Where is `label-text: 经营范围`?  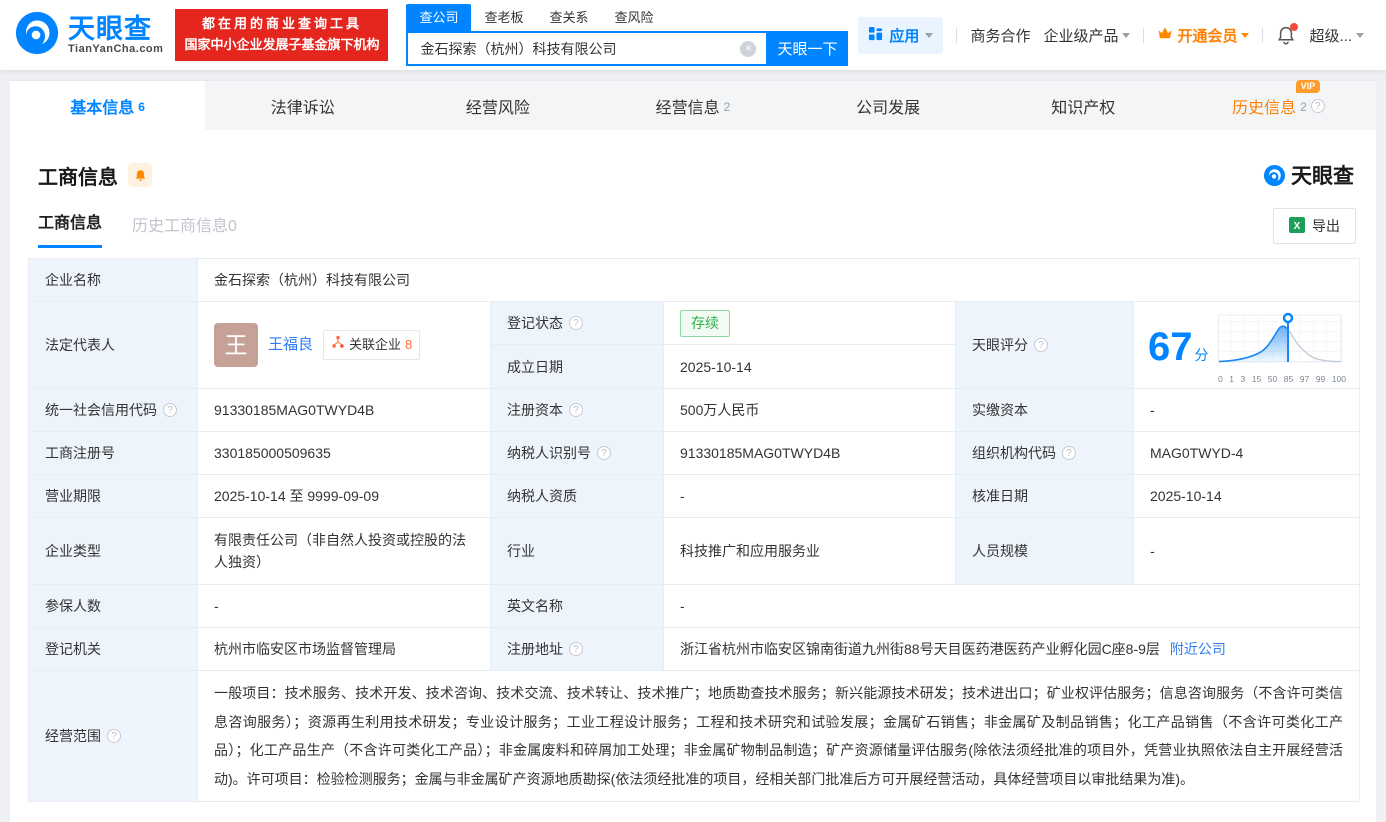 label-text: 经营范围 is located at coordinates (73, 736).